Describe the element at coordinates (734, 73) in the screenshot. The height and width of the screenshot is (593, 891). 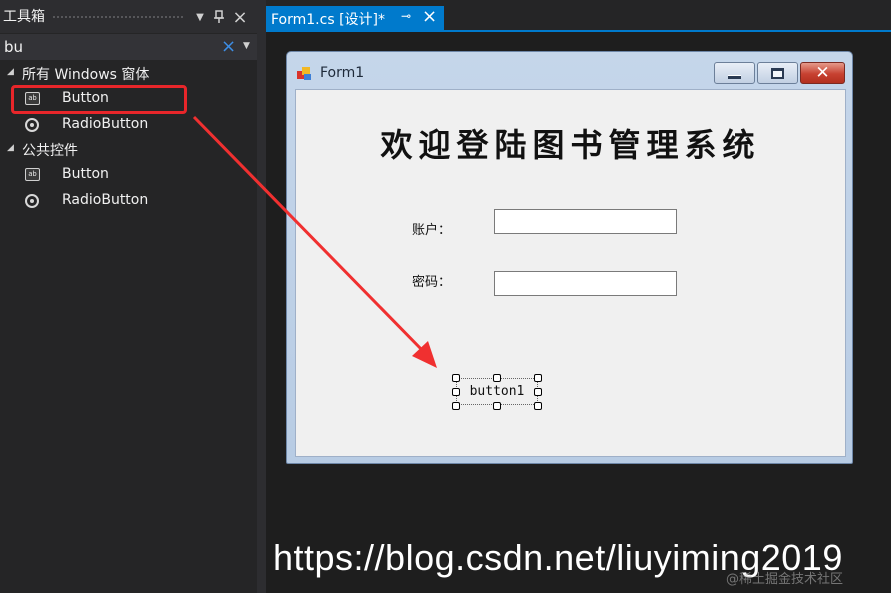
I see `minimize-button` at that location.